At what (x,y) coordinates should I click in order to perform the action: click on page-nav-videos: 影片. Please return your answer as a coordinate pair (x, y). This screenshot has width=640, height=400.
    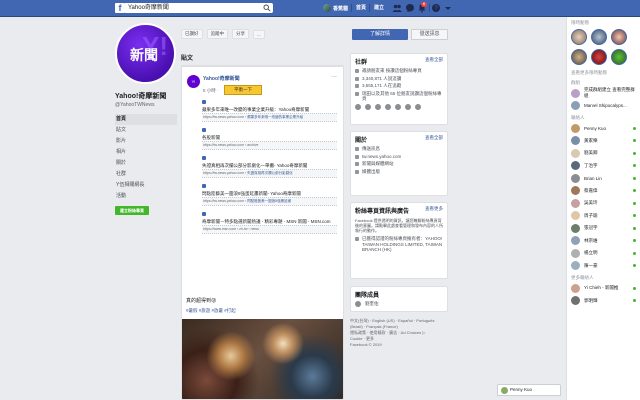
    Looking at the image, I should click on (146, 141).